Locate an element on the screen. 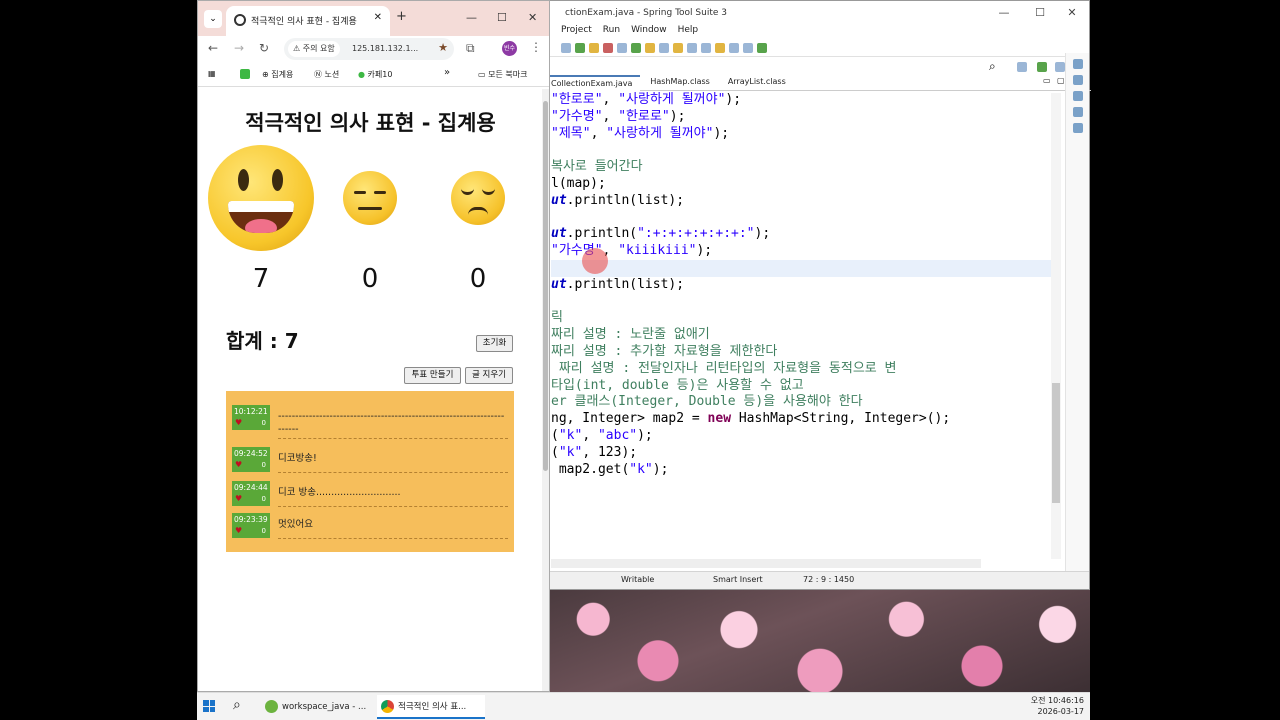 Image resolution: width=1280 pixels, height=720 pixels. toolbar-search-icon is located at coordinates (664, 47).